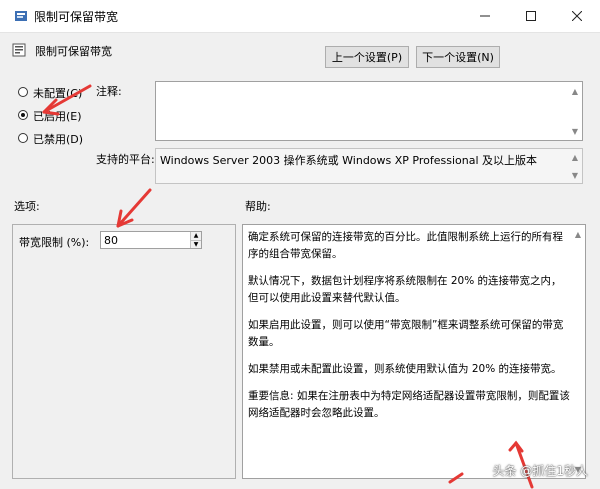  Describe the element at coordinates (134, 208) in the screenshot. I see `arrow-to-bandwidth-icon` at that location.